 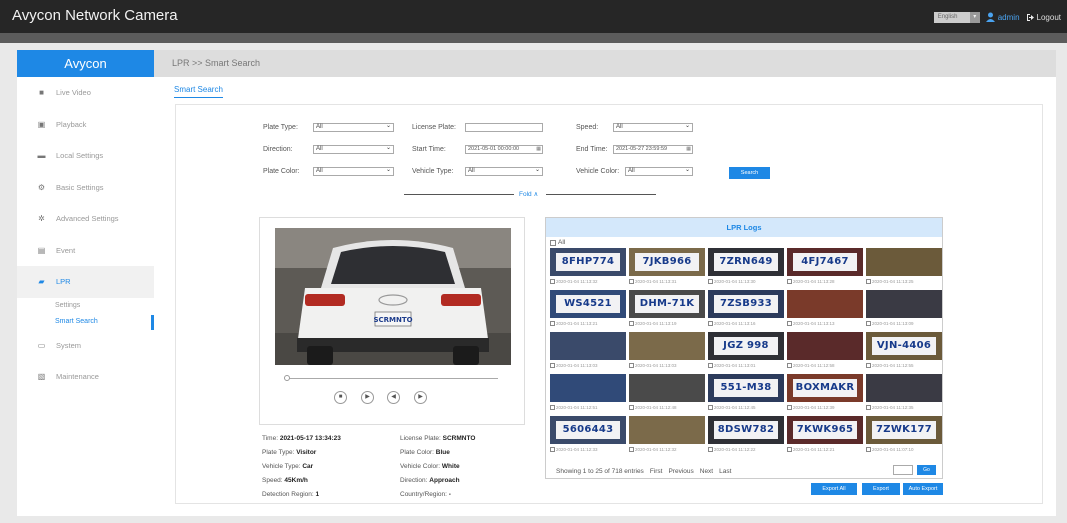 What do you see at coordinates (656, 471) in the screenshot?
I see `first-page-link: First` at bounding box center [656, 471].